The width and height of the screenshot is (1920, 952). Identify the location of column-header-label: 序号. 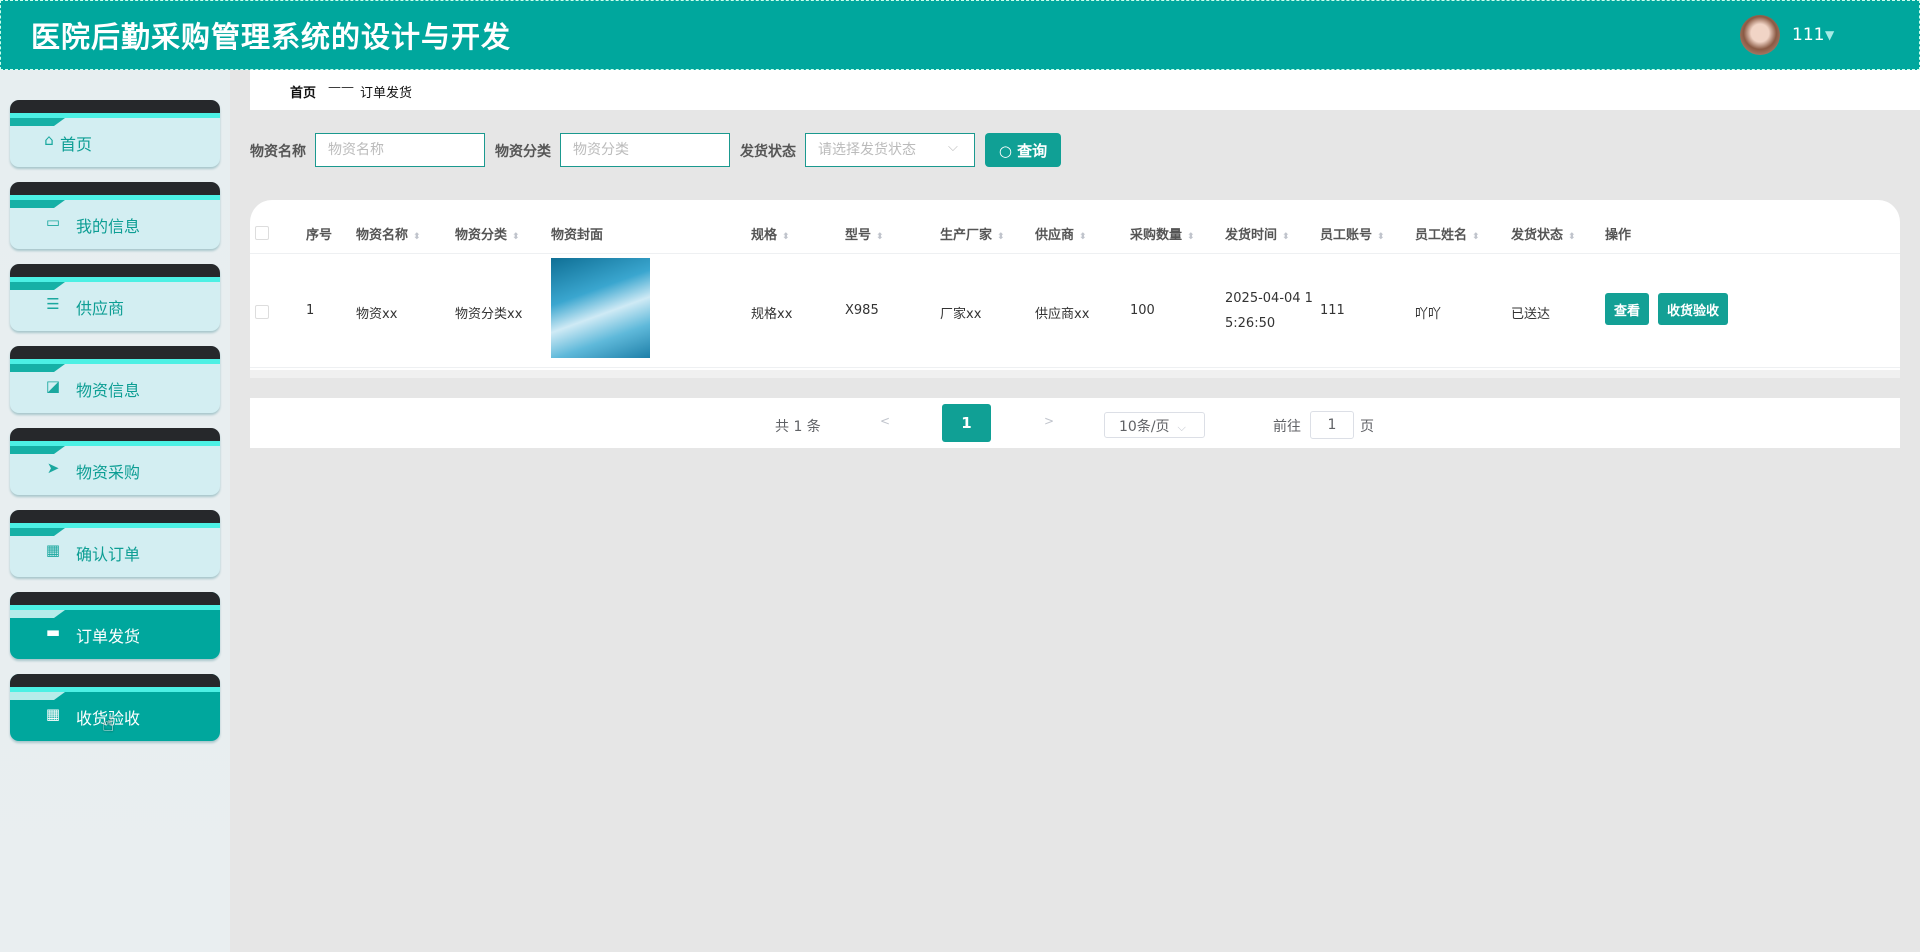
(319, 235).